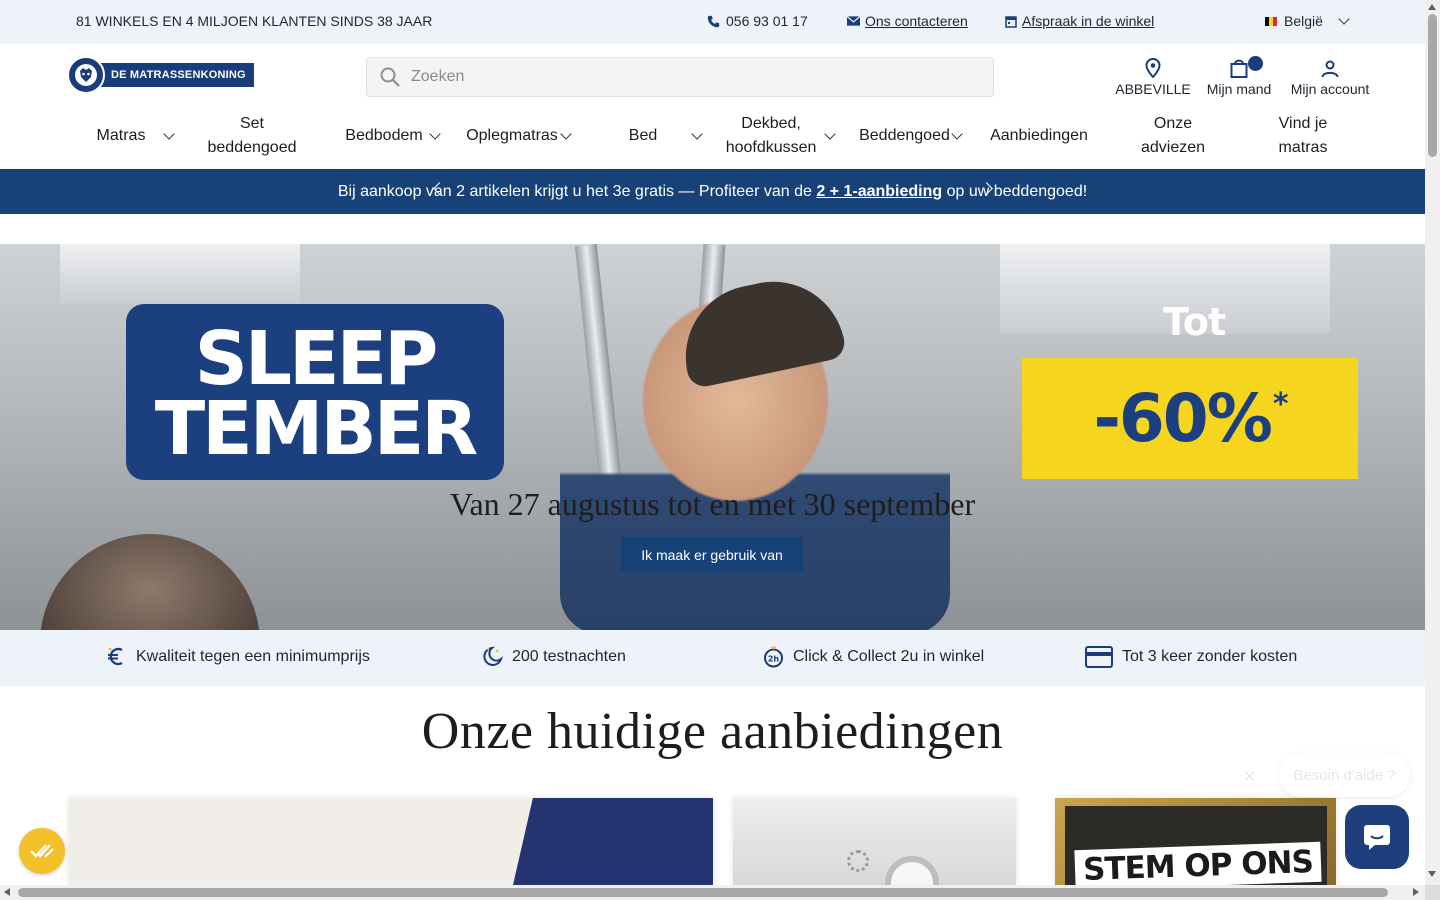 This screenshot has width=1440, height=900. What do you see at coordinates (1249, 777) in the screenshot?
I see `close-icon: ✕` at bounding box center [1249, 777].